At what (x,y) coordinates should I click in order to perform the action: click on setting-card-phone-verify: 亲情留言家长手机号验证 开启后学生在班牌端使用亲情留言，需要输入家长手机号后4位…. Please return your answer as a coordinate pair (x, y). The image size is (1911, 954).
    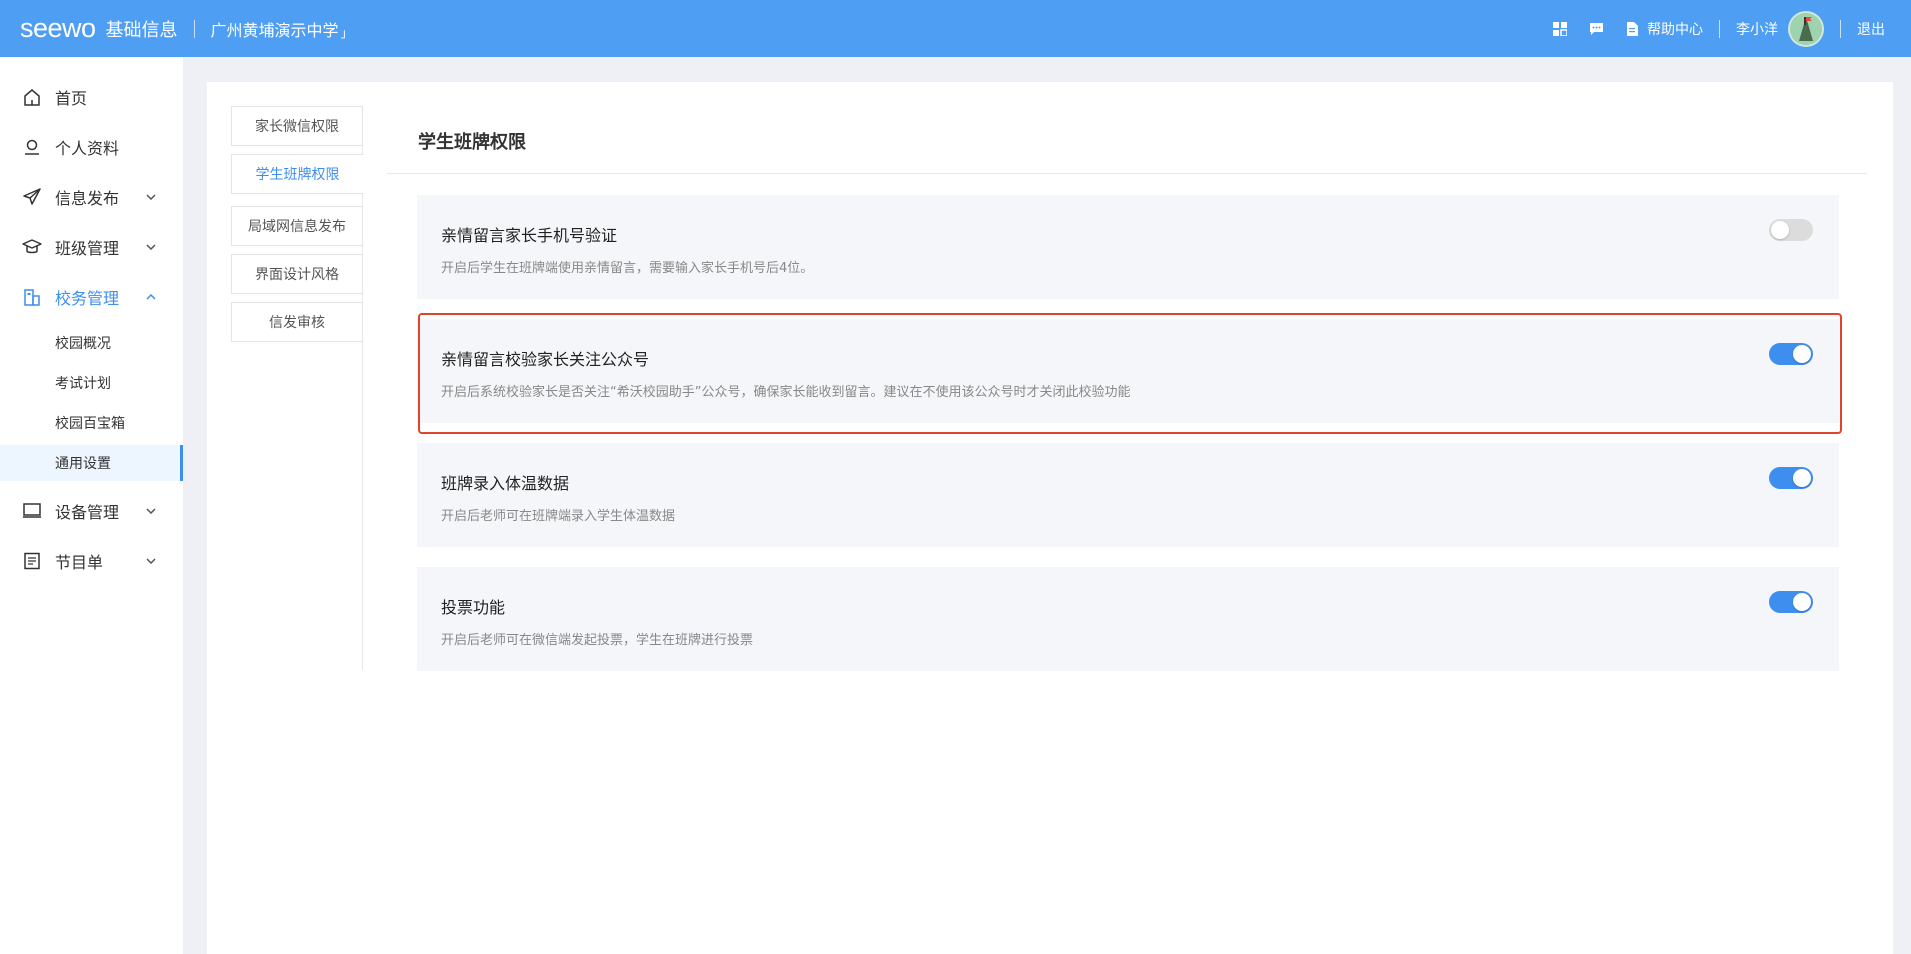
    Looking at the image, I should click on (1128, 247).